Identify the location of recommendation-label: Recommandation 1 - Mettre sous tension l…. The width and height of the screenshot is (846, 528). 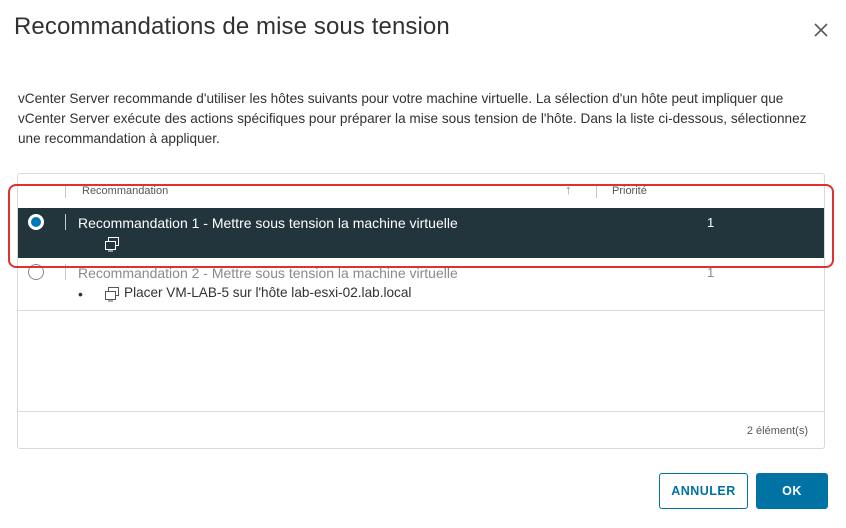
(268, 223).